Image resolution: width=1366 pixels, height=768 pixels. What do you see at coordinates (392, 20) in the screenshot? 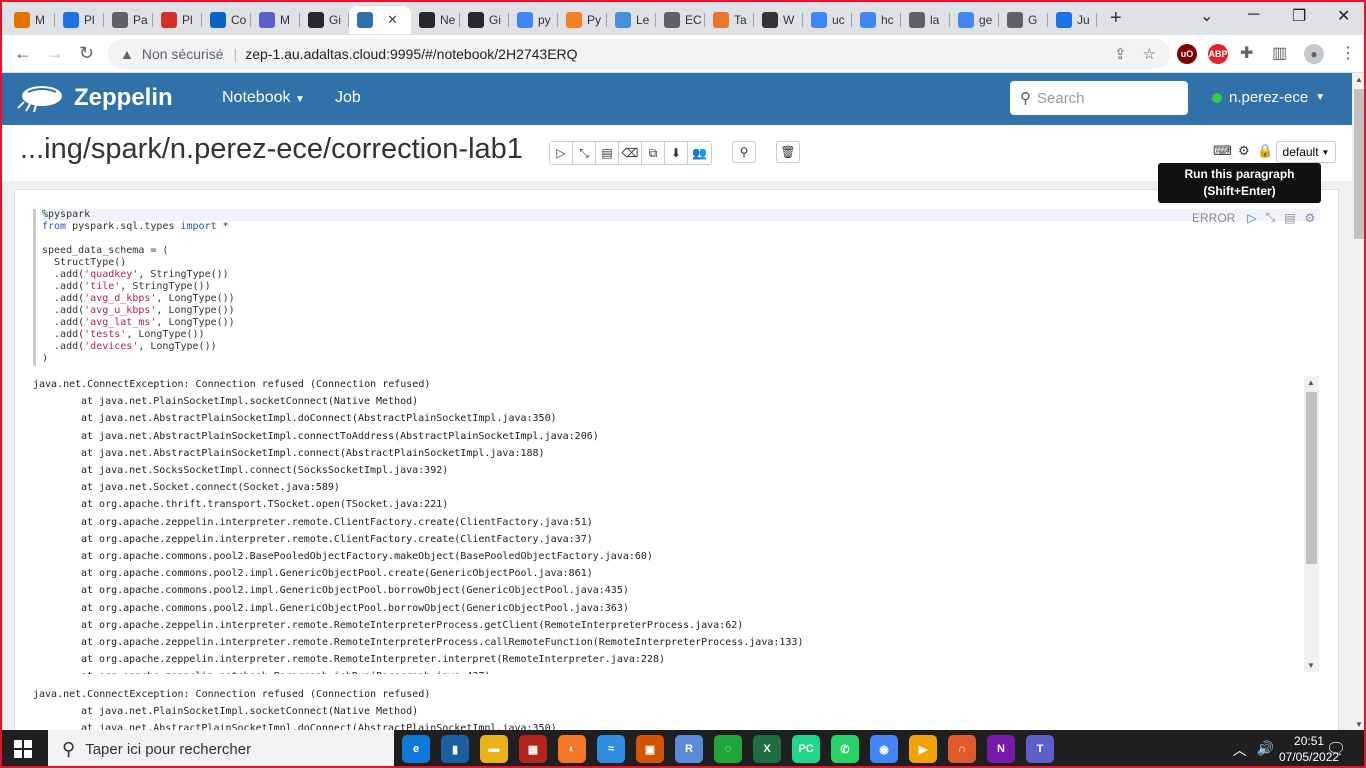
I see `close-tab-icon: ✕` at bounding box center [392, 20].